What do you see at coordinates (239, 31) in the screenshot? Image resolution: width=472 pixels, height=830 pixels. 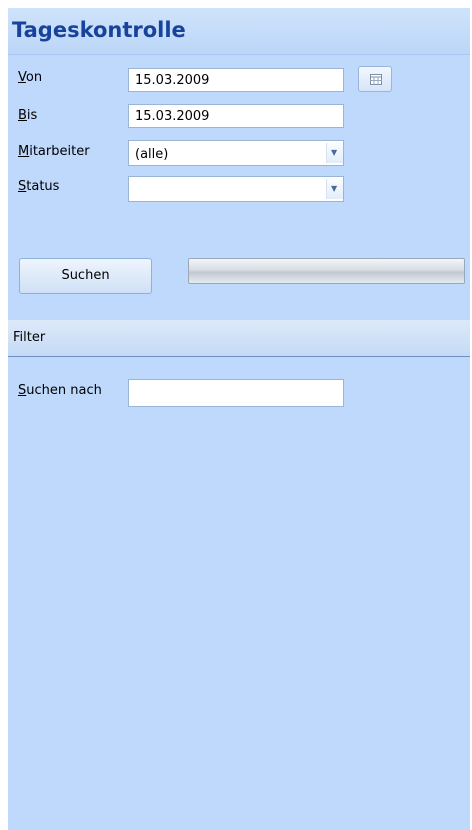 I see `panel-header: Tageskontrolle` at bounding box center [239, 31].